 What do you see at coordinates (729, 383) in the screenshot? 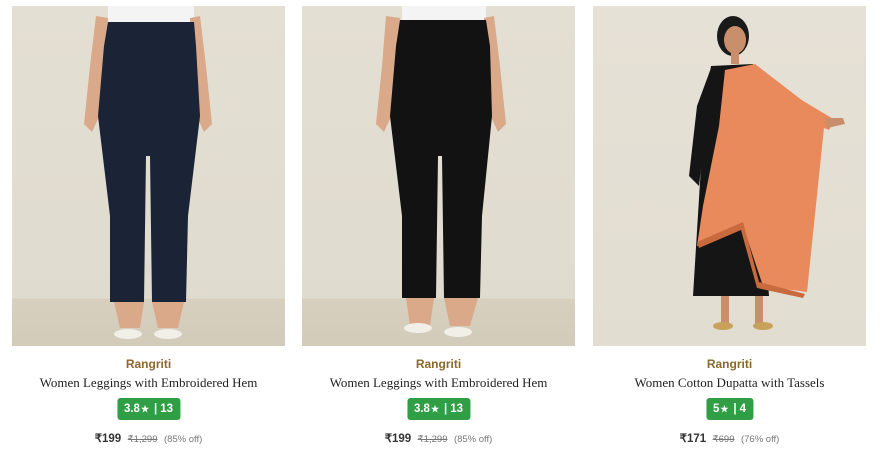
I see `product-title: Women Cotton Dupatta with Tassels` at bounding box center [729, 383].